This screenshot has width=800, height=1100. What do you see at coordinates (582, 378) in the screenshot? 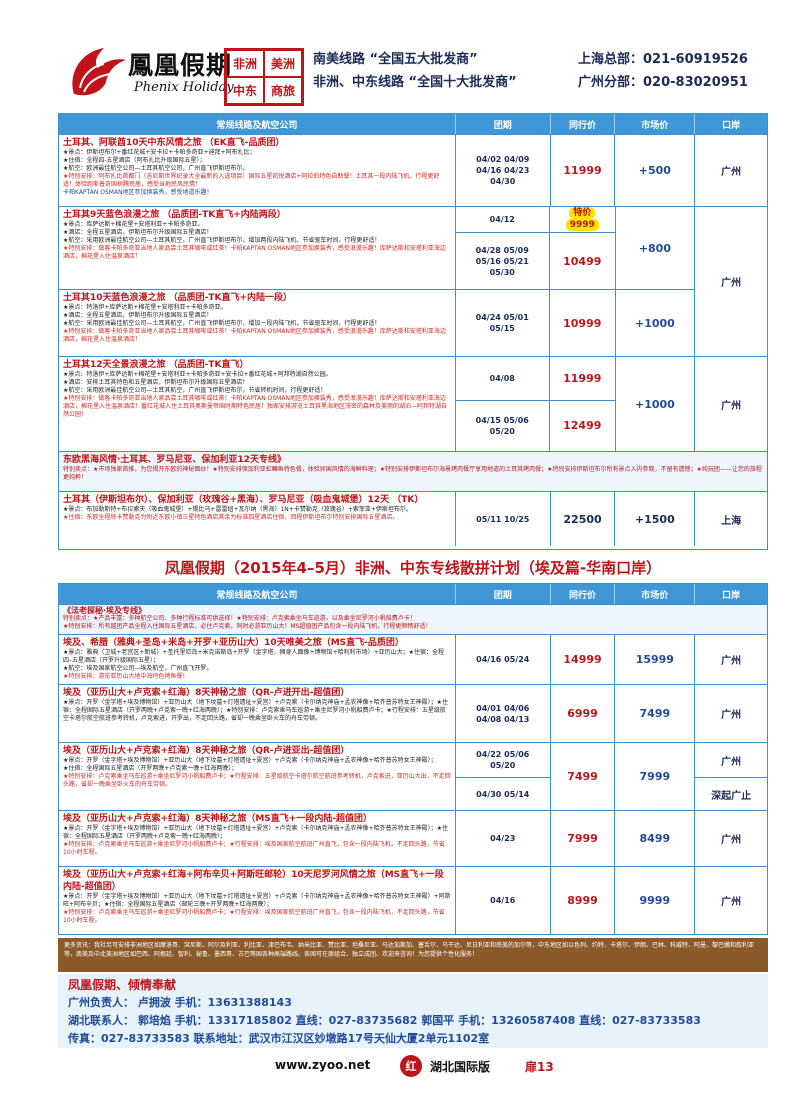
I see `trade-price: 11999` at bounding box center [582, 378].